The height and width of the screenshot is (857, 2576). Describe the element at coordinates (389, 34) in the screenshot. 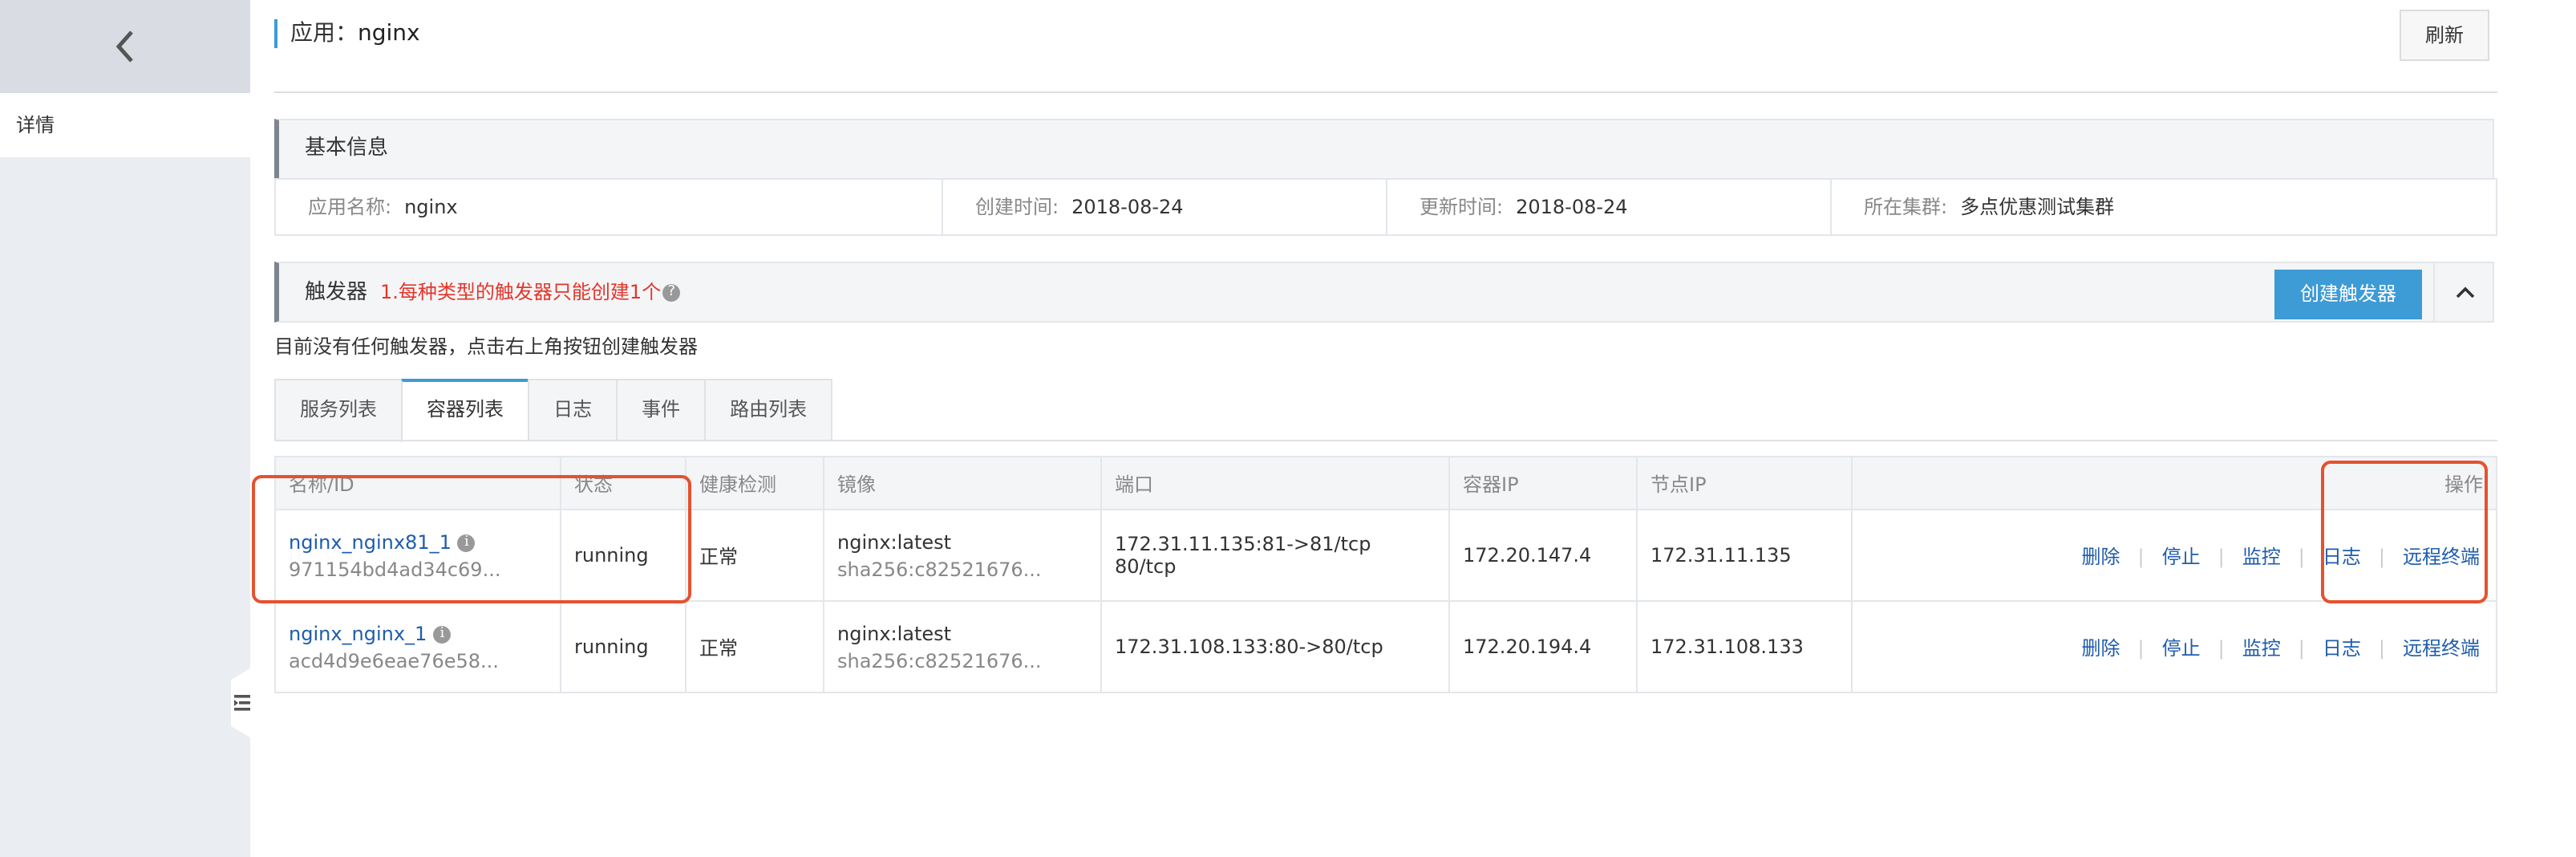

I see `page-title-app-name: nginx` at that location.